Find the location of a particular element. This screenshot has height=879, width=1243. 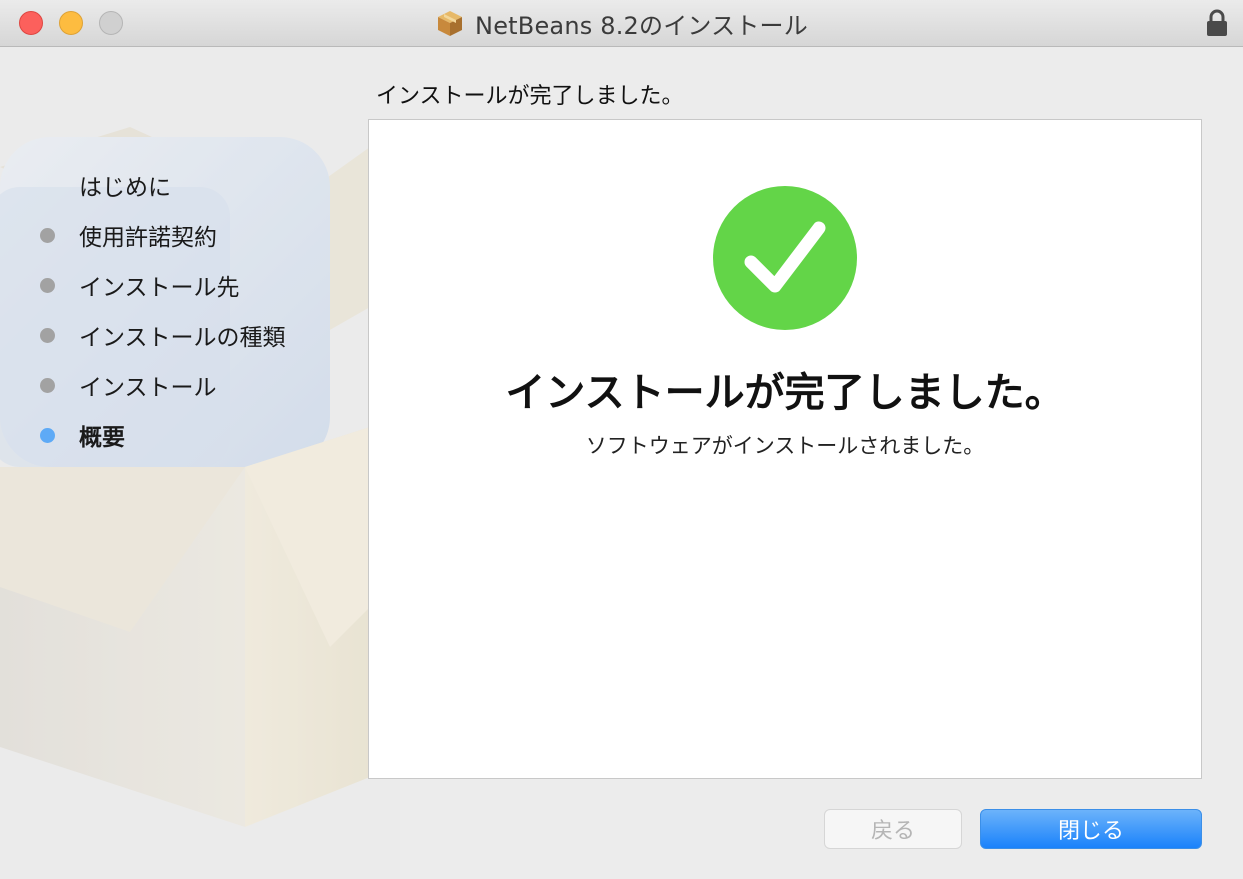

step-installation: インストール is located at coordinates (163, 385).